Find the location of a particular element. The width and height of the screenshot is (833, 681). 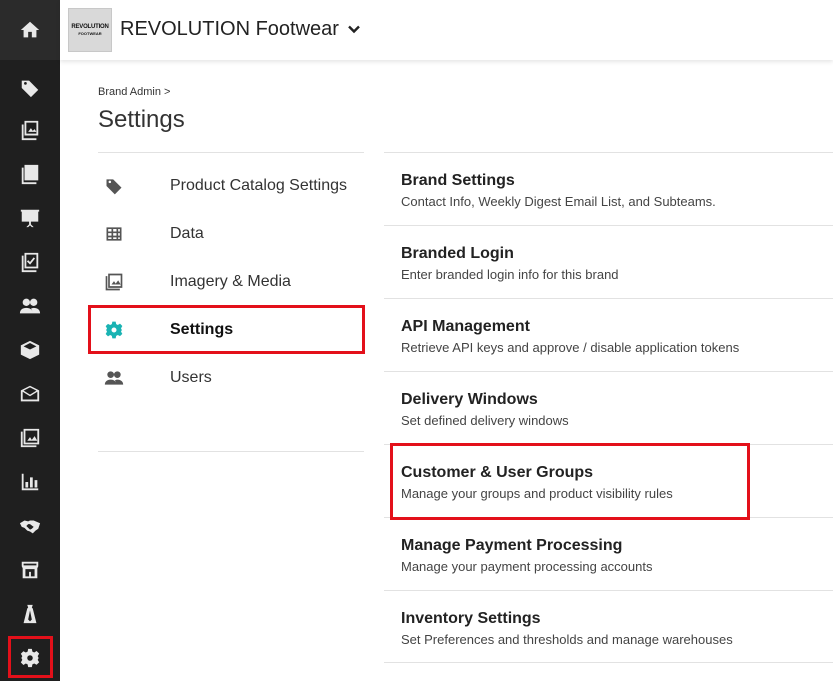

presentation-icon is located at coordinates (30, 218).